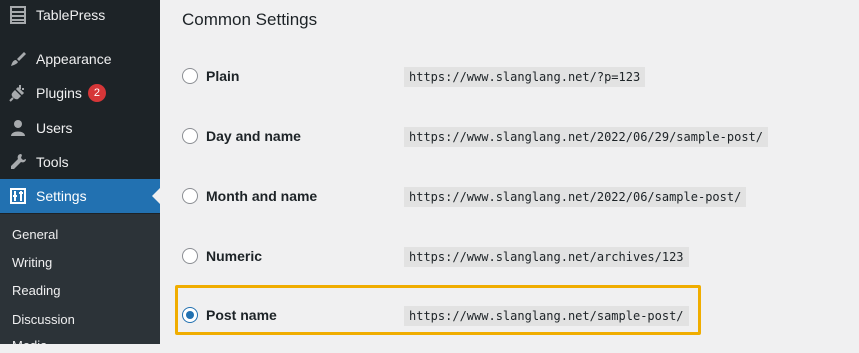 The height and width of the screenshot is (353, 859). Describe the element at coordinates (74, 59) in the screenshot. I see `sidebar-item-label: Appearance` at that location.